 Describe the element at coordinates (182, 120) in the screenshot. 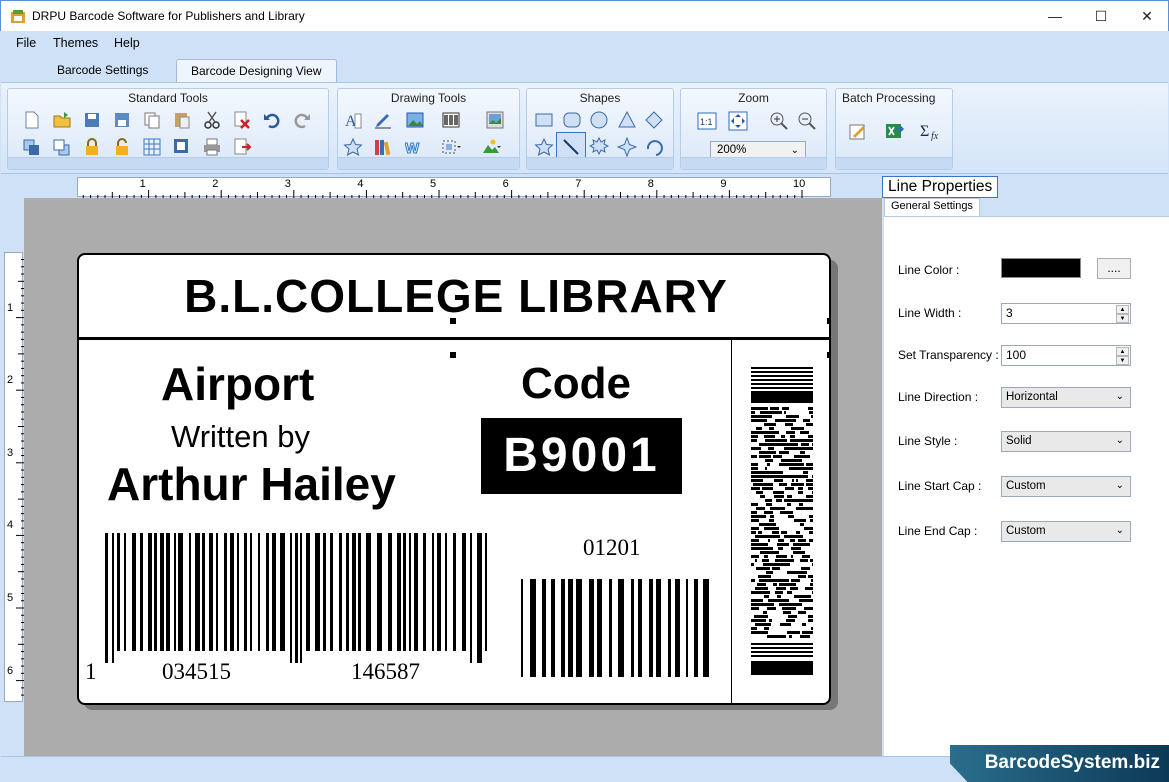

I see `paste-icon` at that location.